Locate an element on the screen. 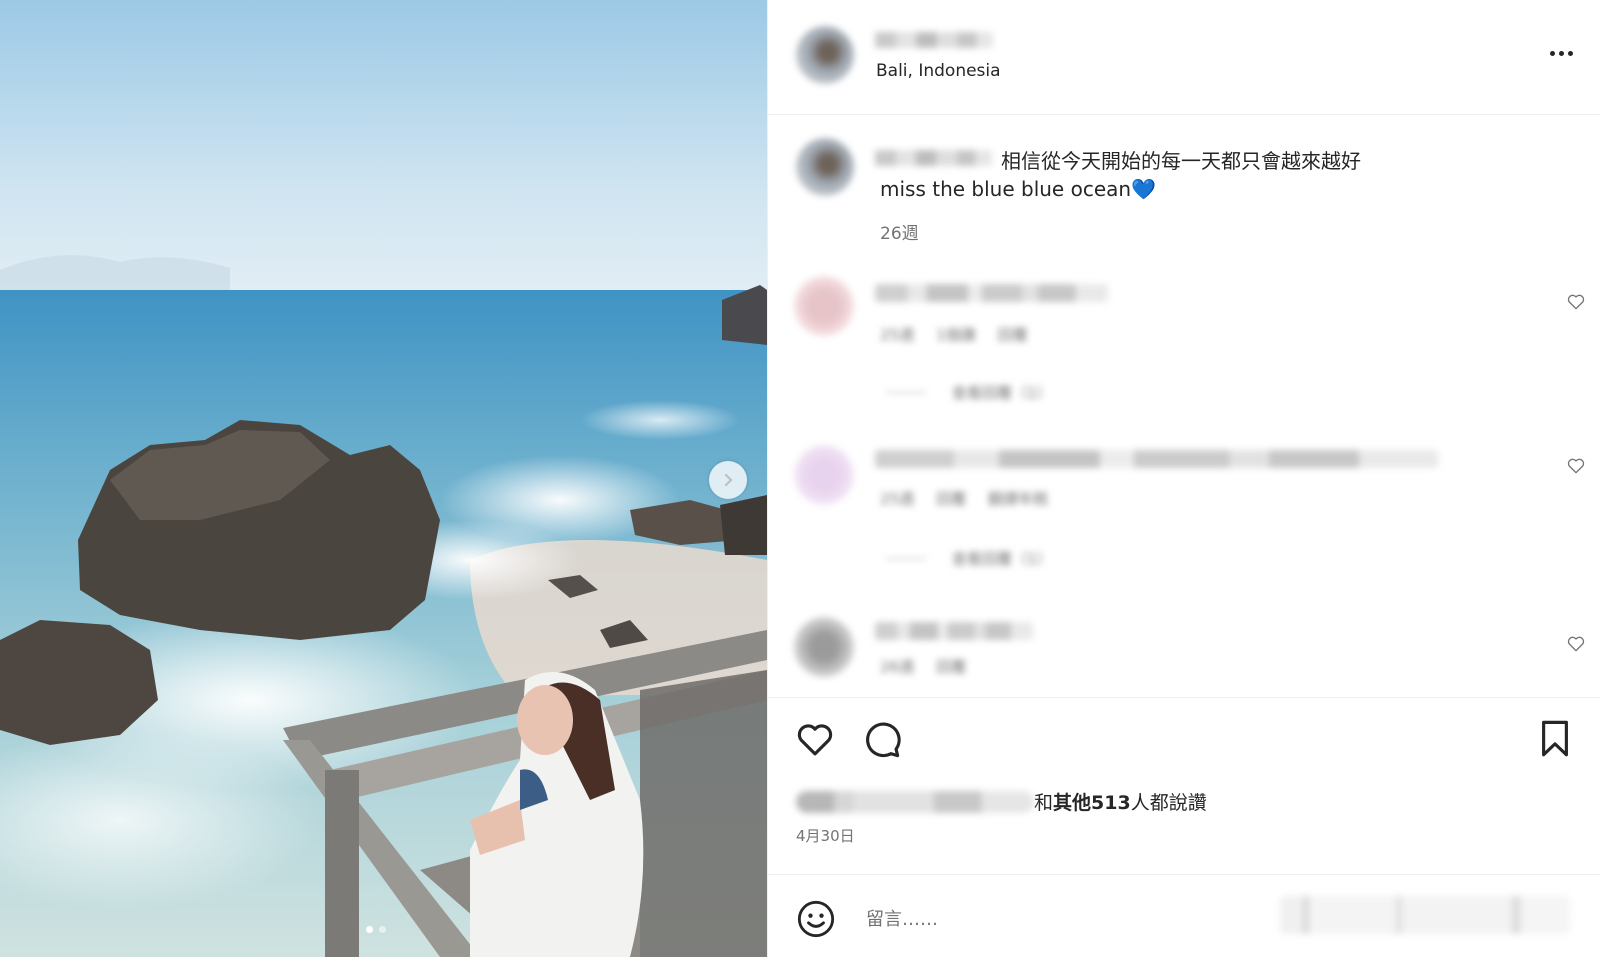 Image resolution: width=1600 pixels, height=958 pixels. comment-translate-button: 翻譯年糕 is located at coordinates (1018, 498).